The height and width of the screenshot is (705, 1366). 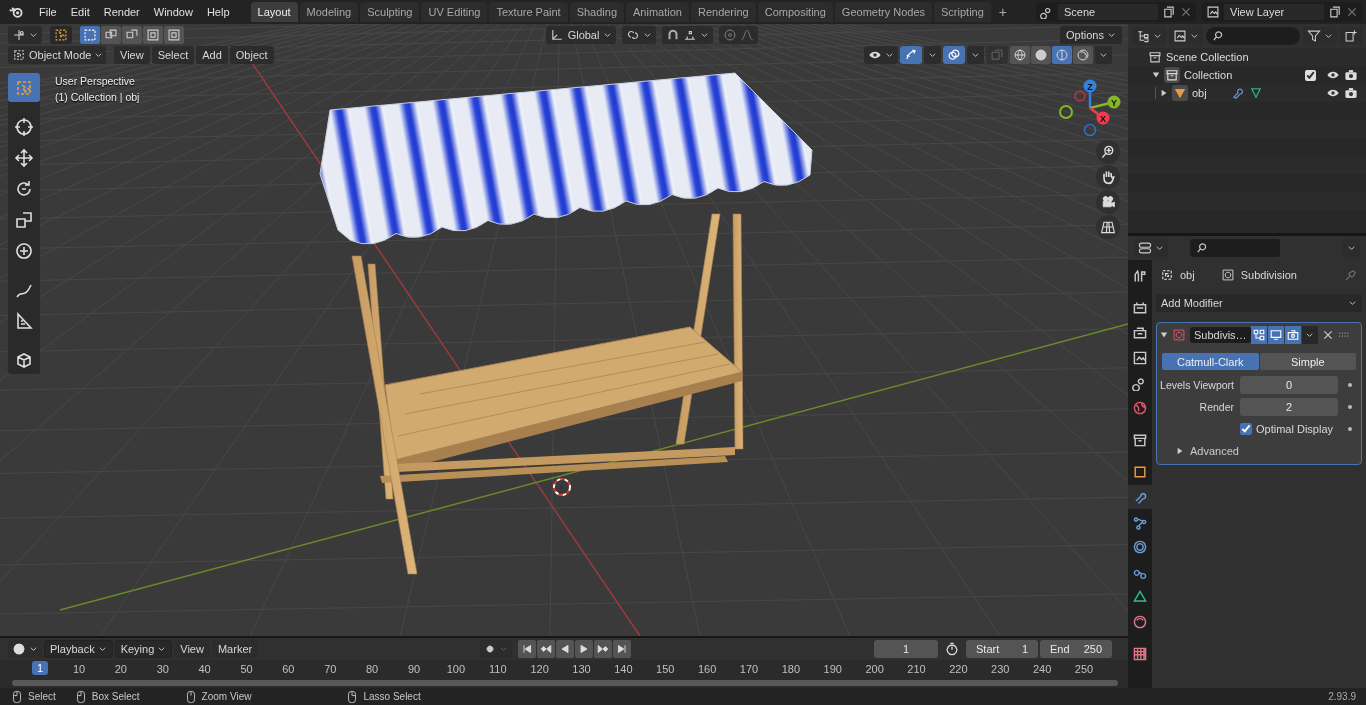 I want to click on viewport-menu: Object, so click(x=251, y=55).